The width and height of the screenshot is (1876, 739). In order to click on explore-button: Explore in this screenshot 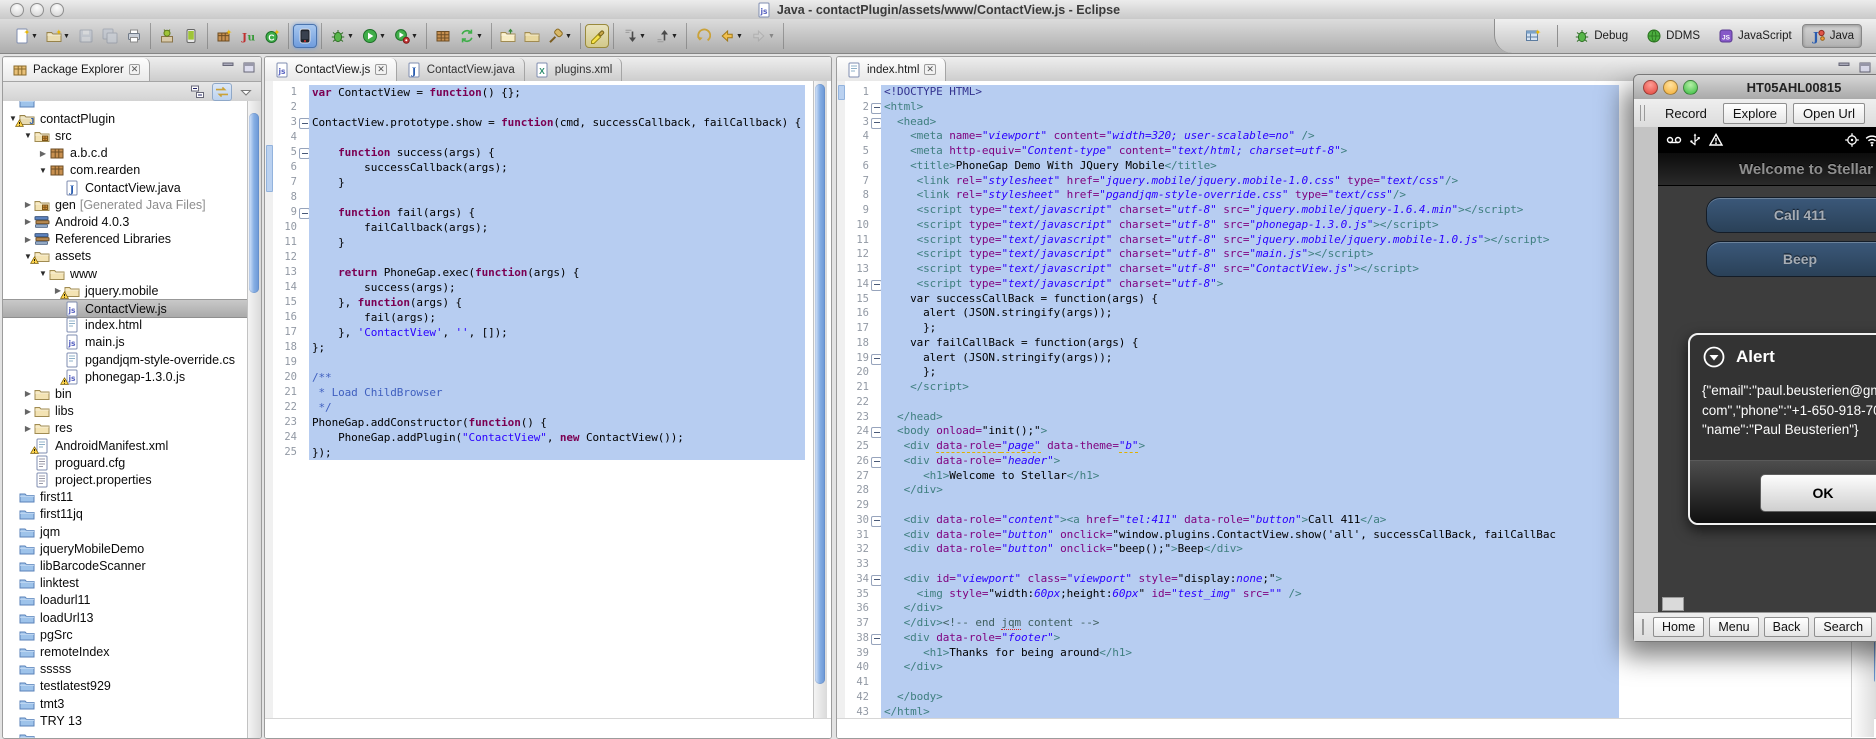, I will do `click(1754, 113)`.